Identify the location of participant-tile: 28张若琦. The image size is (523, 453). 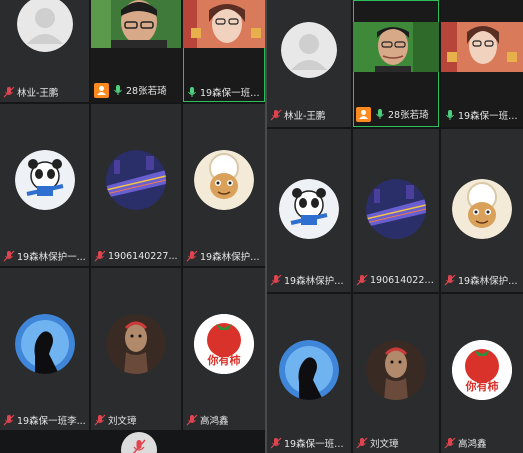
(136, 51).